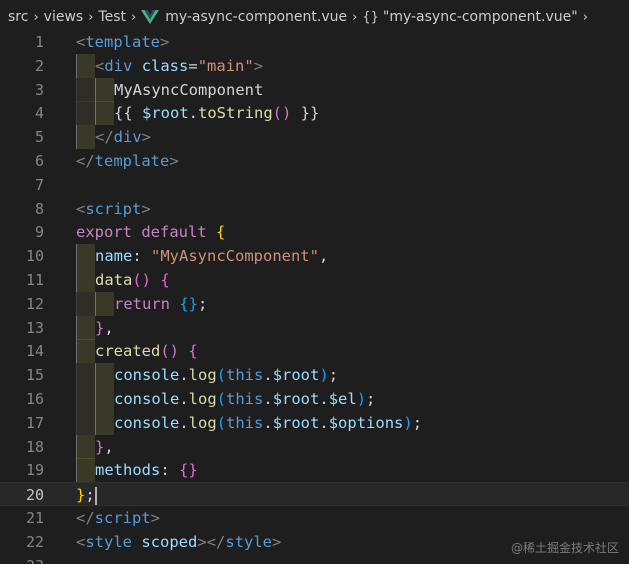 This screenshot has width=629, height=564. What do you see at coordinates (22, 161) in the screenshot?
I see `line-number: 6` at bounding box center [22, 161].